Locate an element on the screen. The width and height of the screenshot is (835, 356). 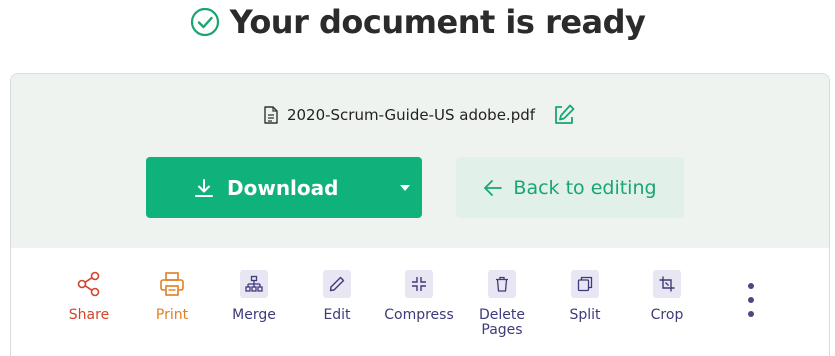
download-main: Download is located at coordinates (266, 188).